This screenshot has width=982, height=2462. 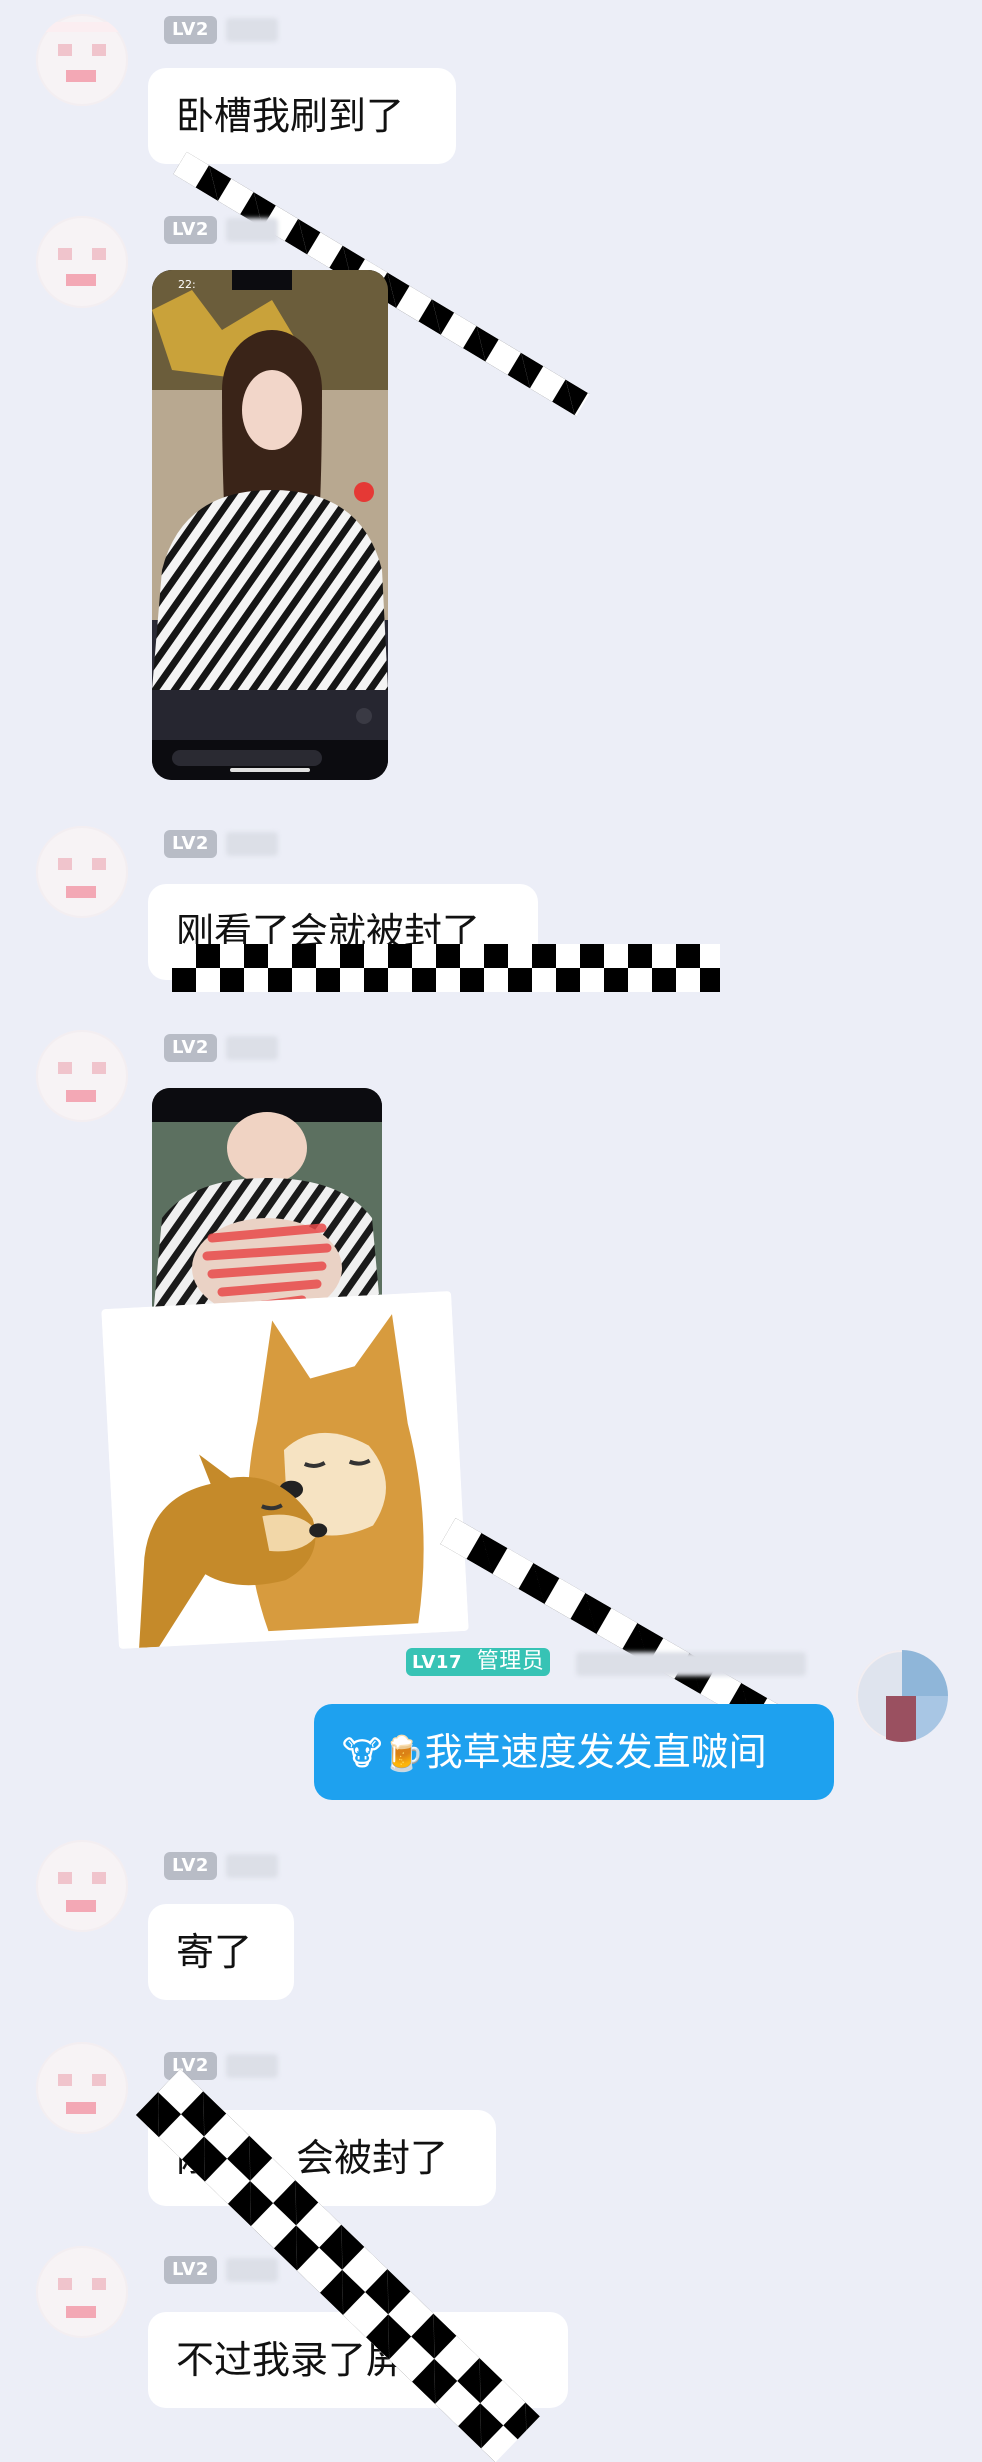 I want to click on sticker-image, so click(x=285, y=1470).